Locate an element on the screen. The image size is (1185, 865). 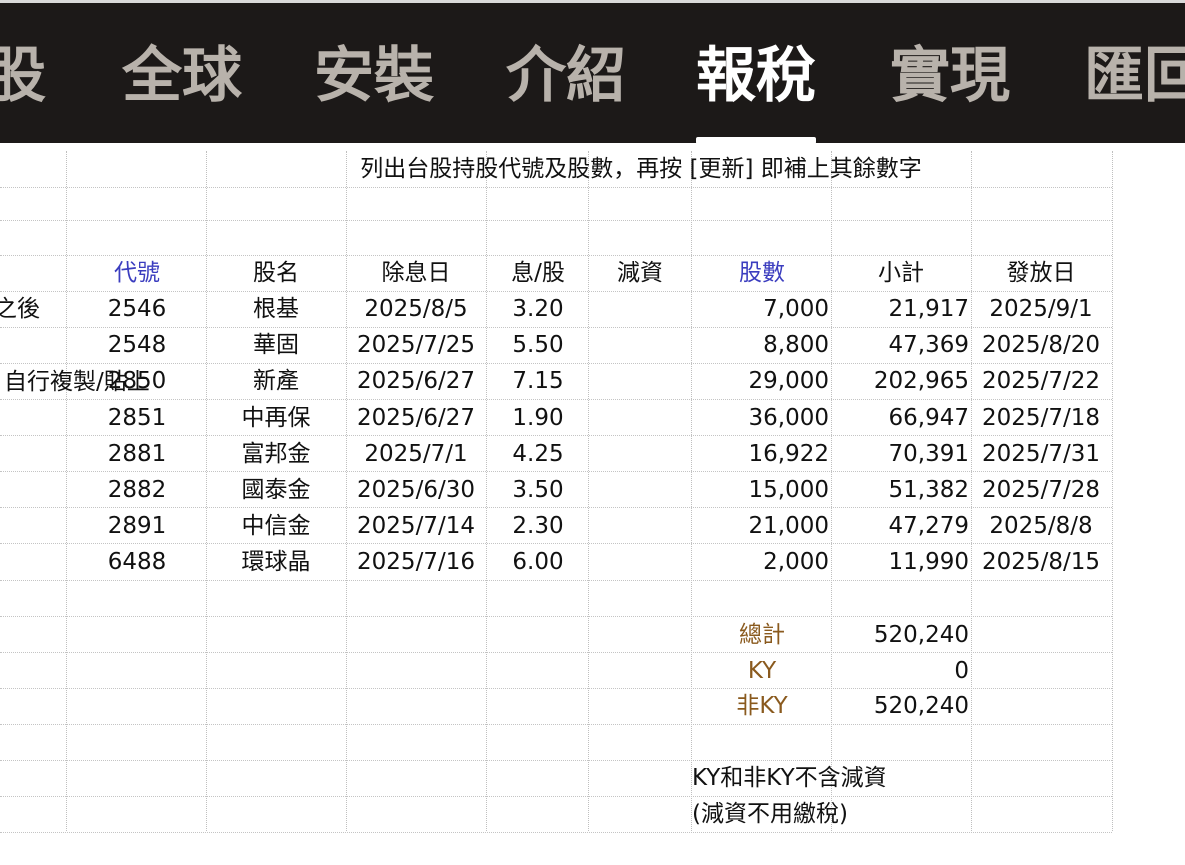
cell-shares: 2,000 is located at coordinates (796, 562).